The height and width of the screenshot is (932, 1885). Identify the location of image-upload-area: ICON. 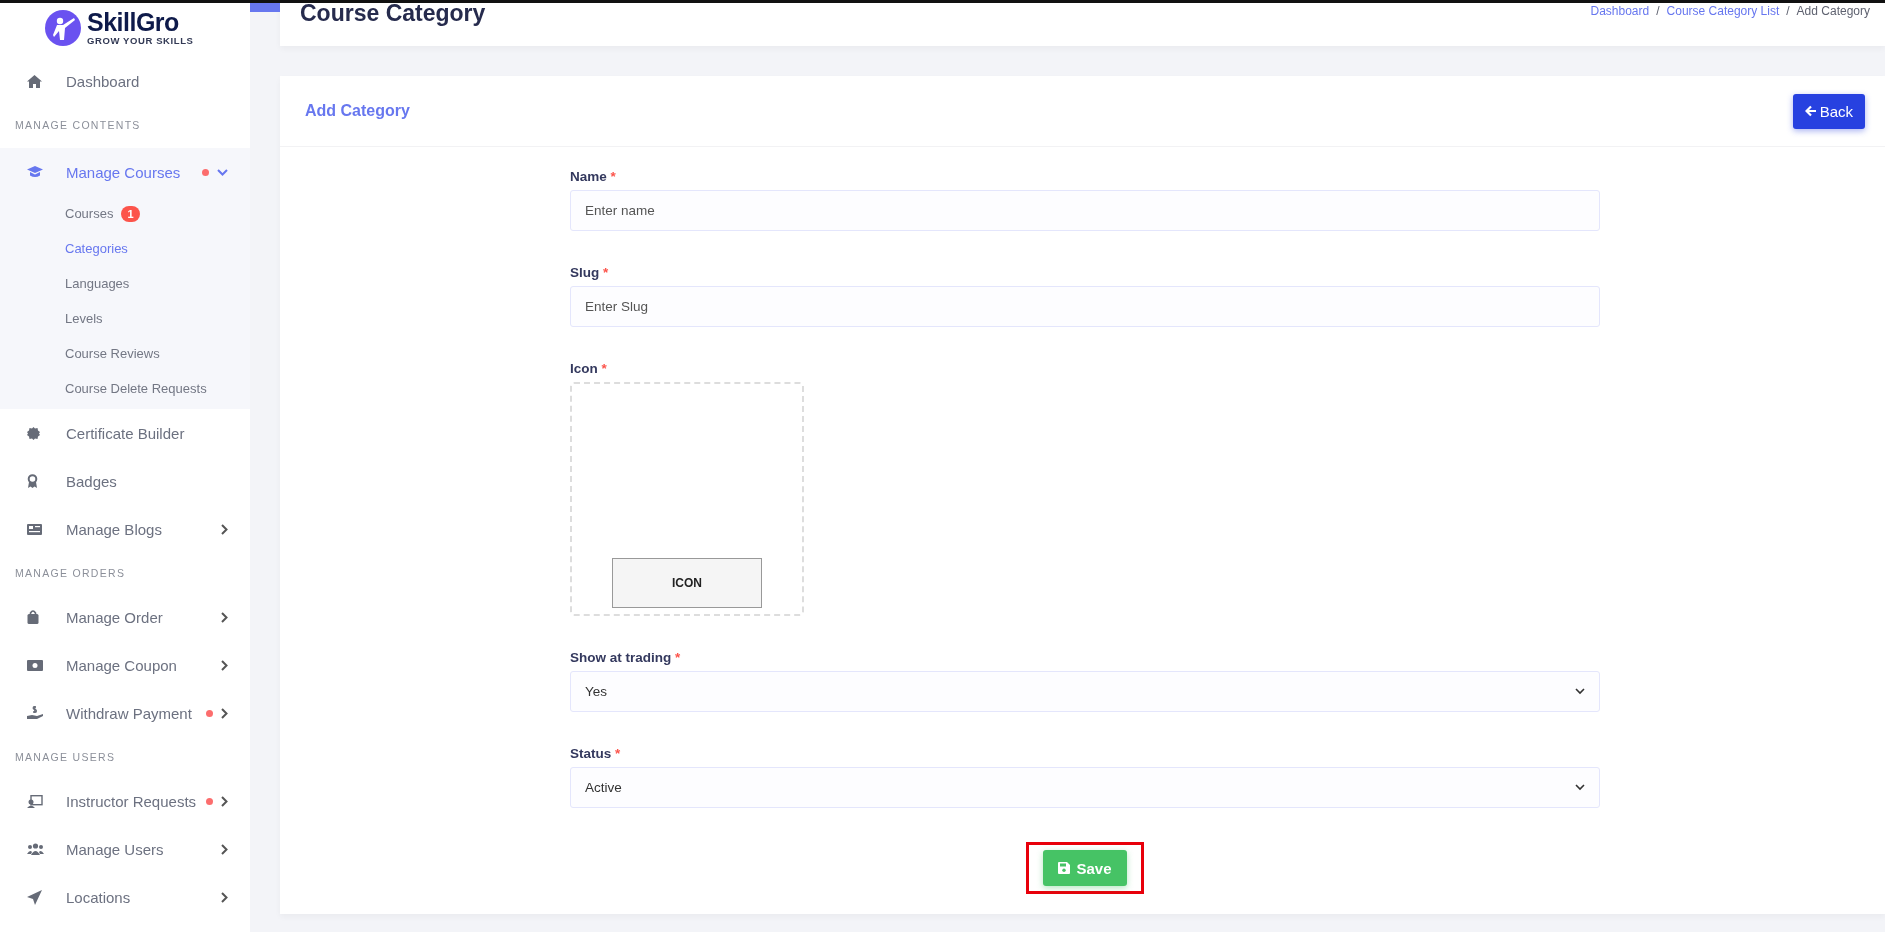
(687, 499).